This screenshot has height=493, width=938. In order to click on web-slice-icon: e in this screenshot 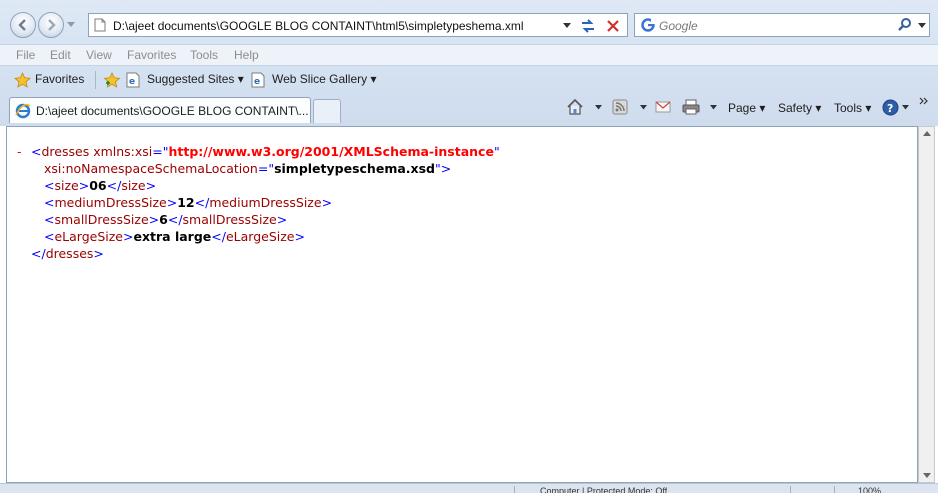, I will do `click(258, 80)`.